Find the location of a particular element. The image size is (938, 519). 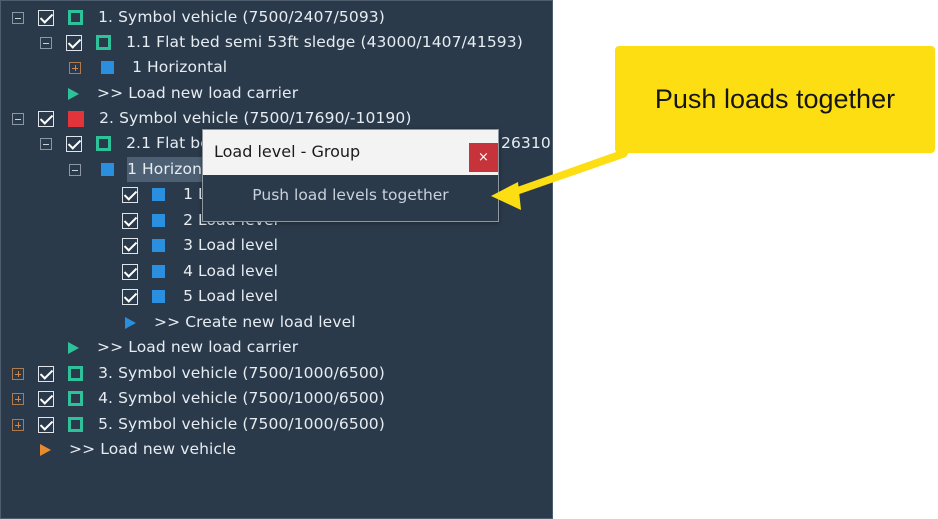

callout-arrow-icon is located at coordinates (562, 178).